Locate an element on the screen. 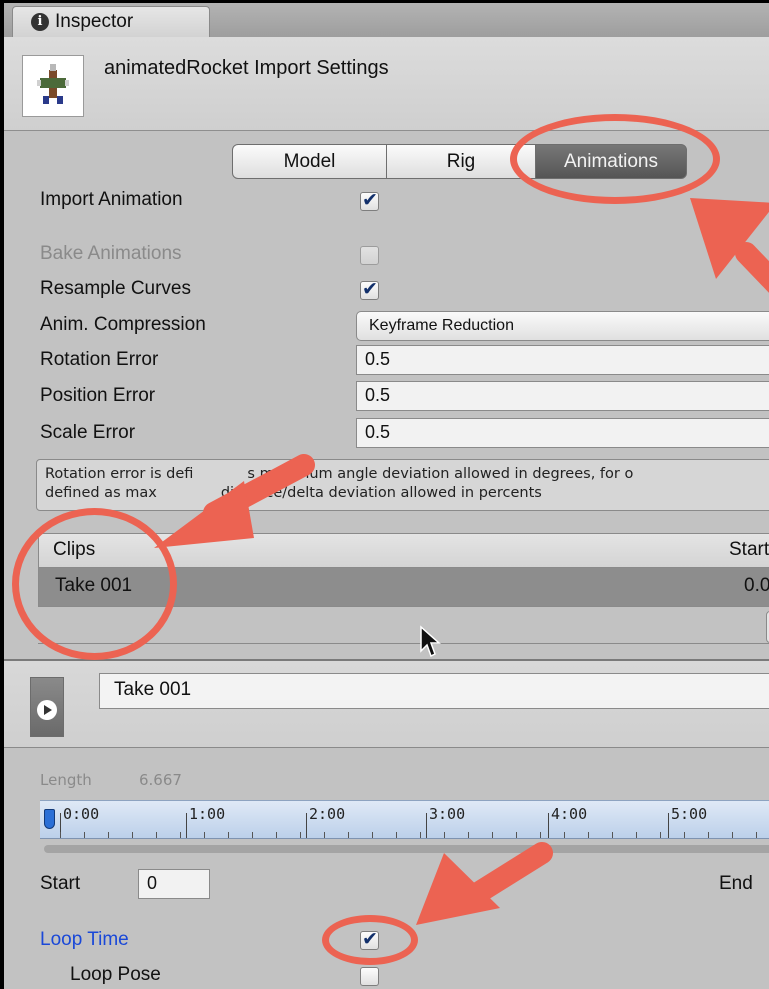 The image size is (769, 989). arrow-line is located at coordinates (752, 267).